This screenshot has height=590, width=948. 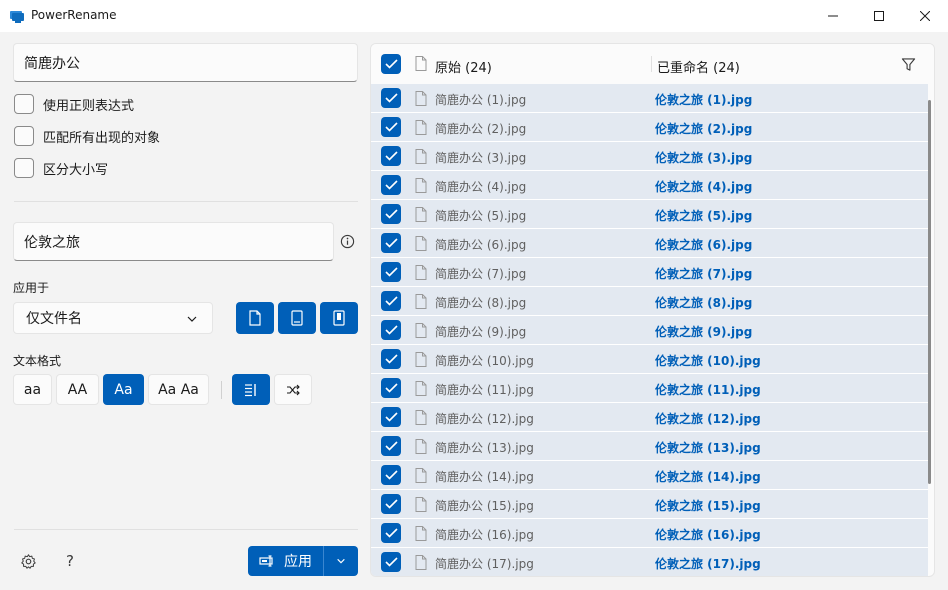 What do you see at coordinates (698, 66) in the screenshot?
I see `renamed-column-header: 已重命名 (24)` at bounding box center [698, 66].